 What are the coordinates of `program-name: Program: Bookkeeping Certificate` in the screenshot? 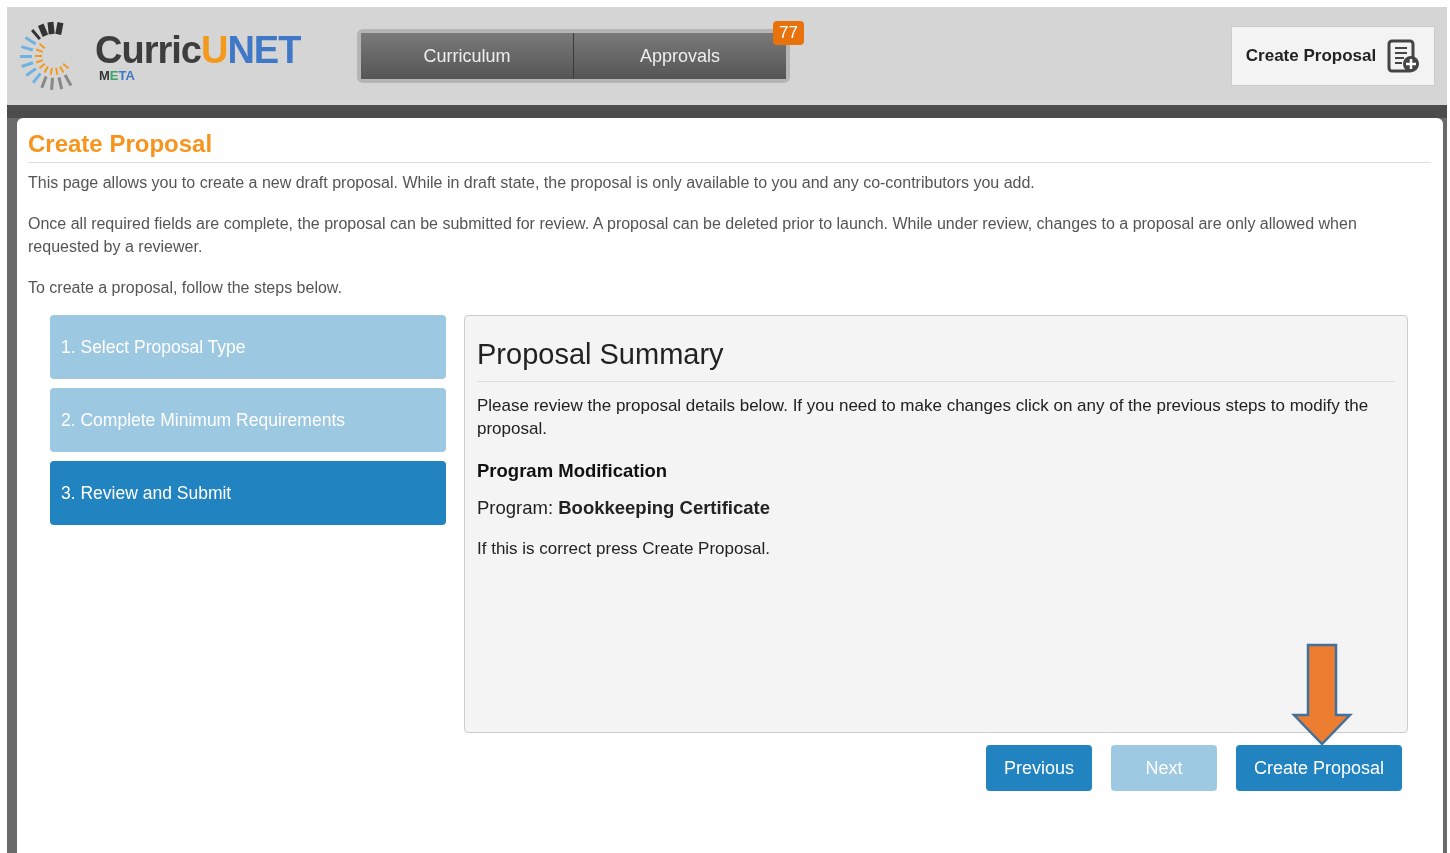 It's located at (624, 507).